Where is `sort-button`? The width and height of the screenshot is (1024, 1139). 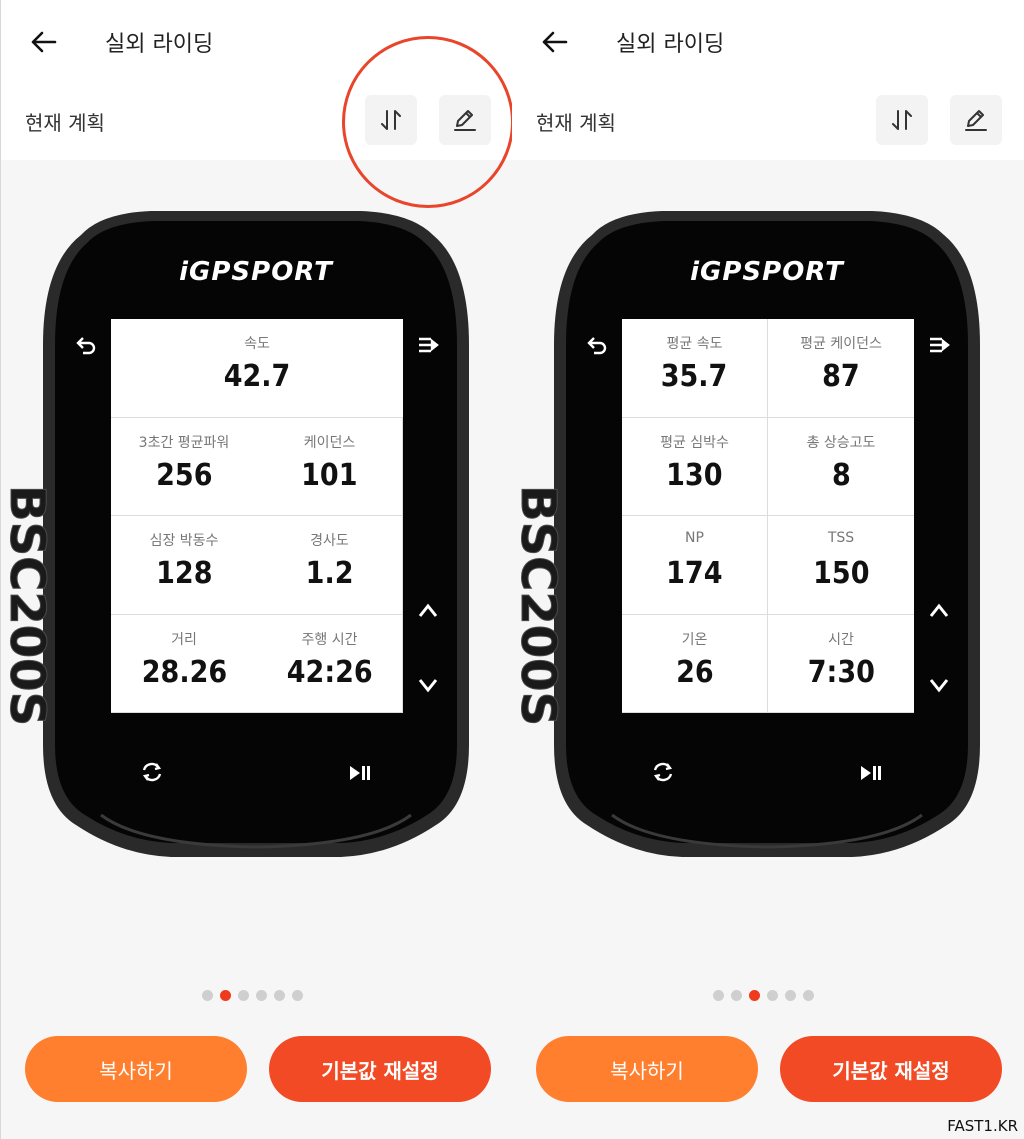 sort-button is located at coordinates (902, 120).